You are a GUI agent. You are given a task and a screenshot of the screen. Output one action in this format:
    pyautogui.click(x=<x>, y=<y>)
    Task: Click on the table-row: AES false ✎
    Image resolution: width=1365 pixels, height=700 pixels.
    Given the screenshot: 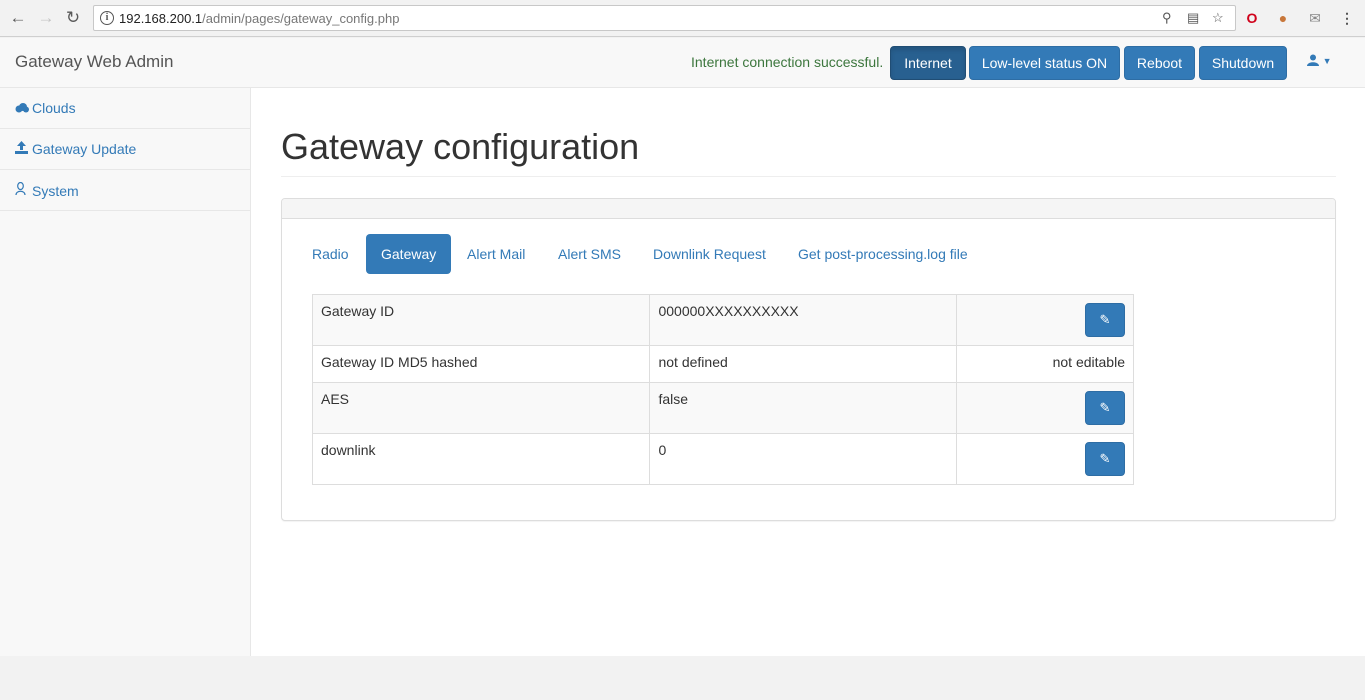 What is the action you would take?
    pyautogui.click(x=722, y=408)
    